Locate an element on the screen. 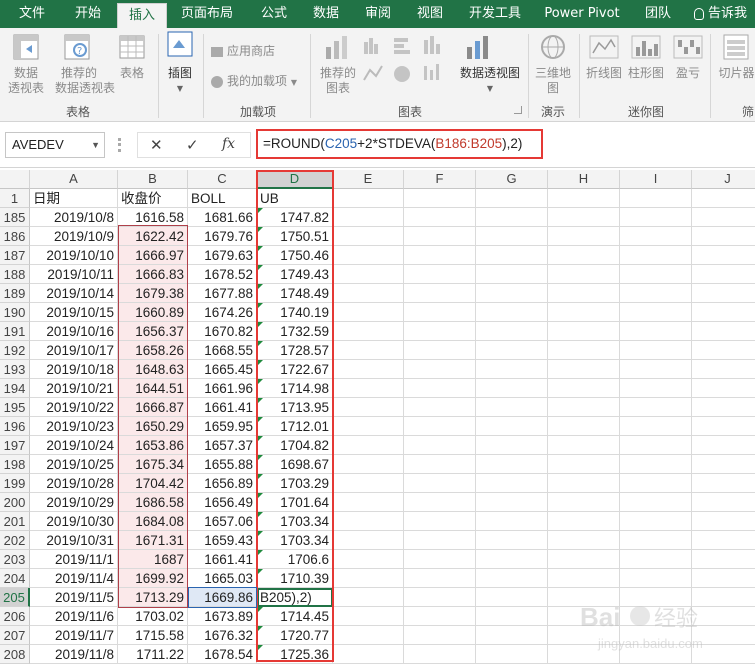 This screenshot has width=755, height=664. tab-data: 数据 is located at coordinates (326, 14).